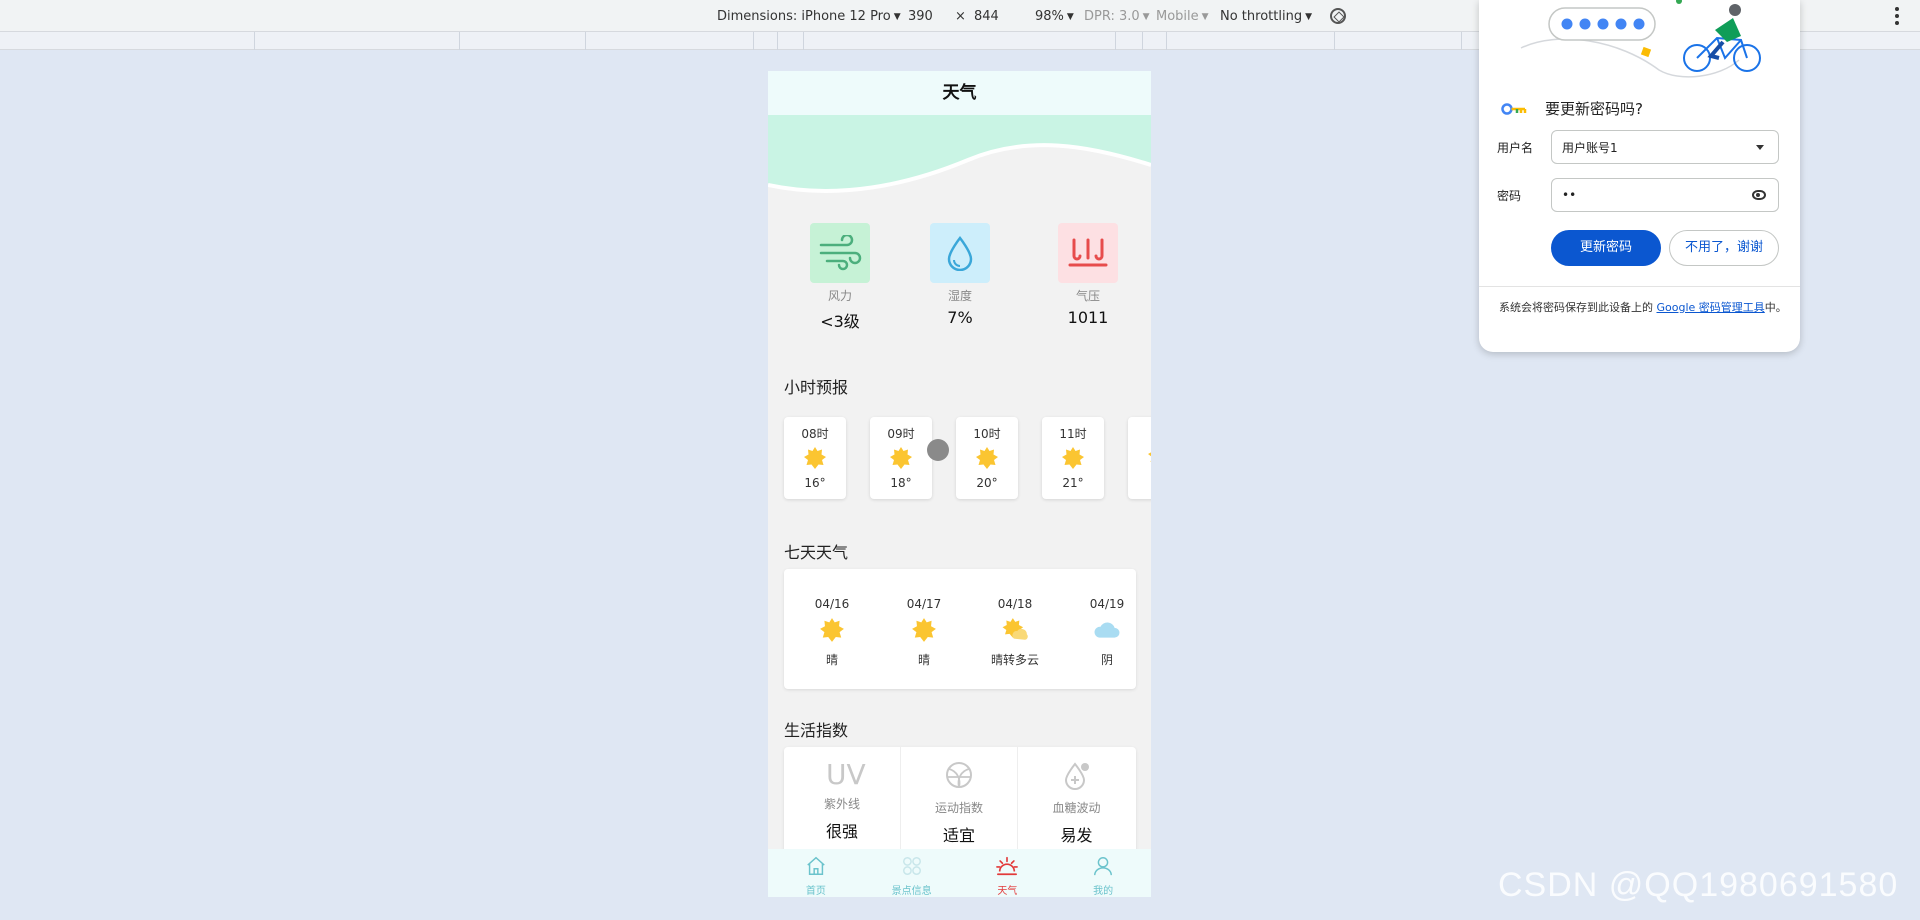 This screenshot has width=1920, height=920. I want to click on hour-time: 11时, so click(1073, 434).